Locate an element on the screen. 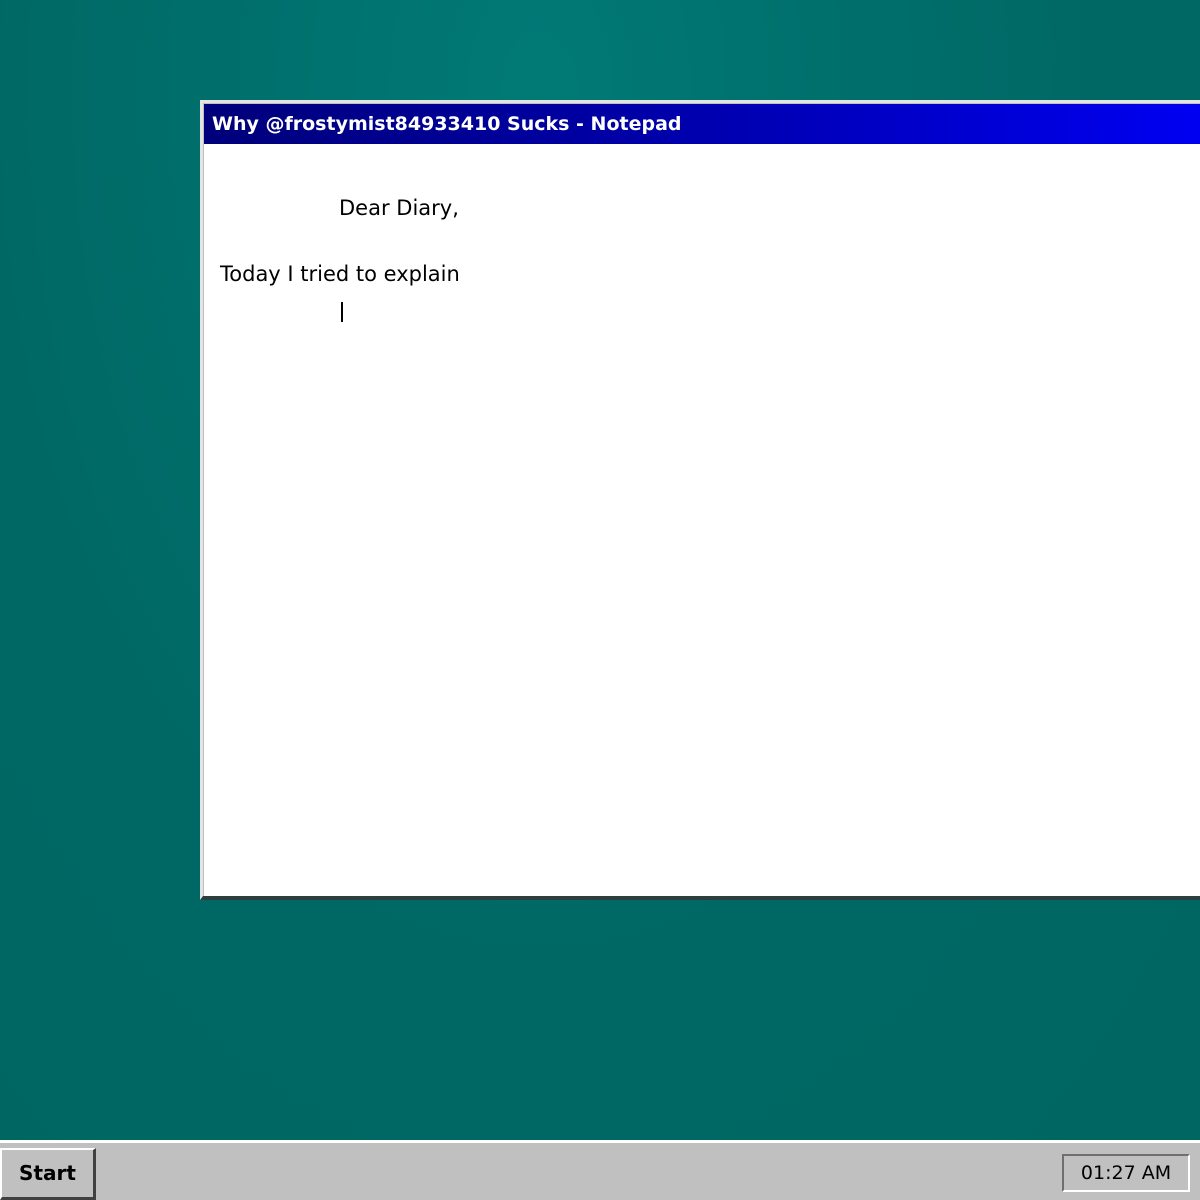 This screenshot has width=1200, height=1200. window-title-bar: Why @frostymist84933410 Sucks - Notepad is located at coordinates (702, 124).